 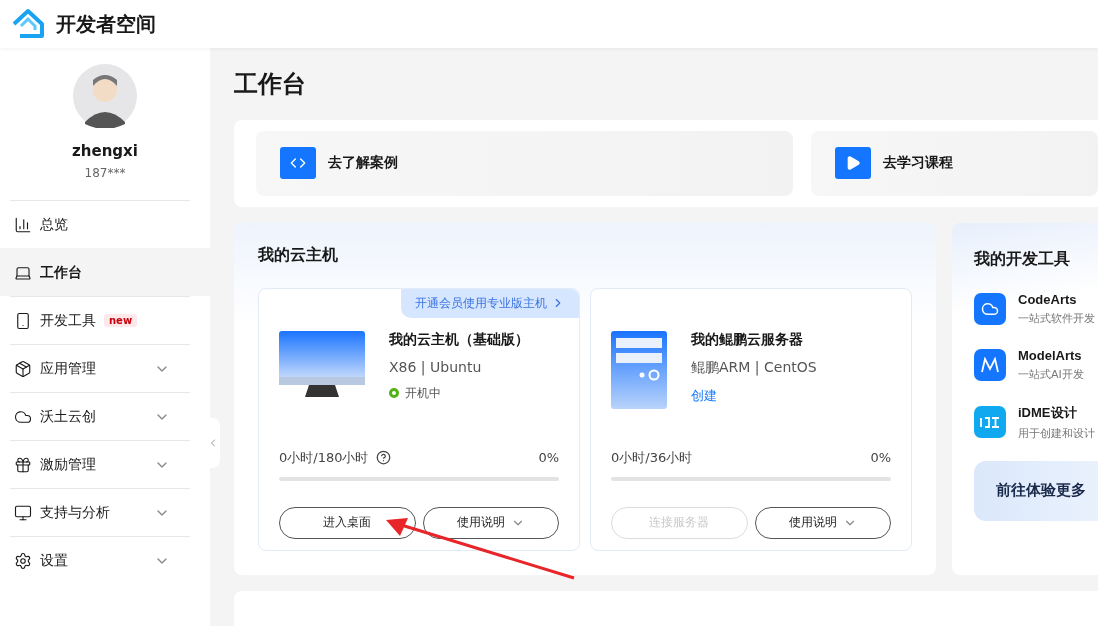 I want to click on m-shape-icon, so click(x=990, y=364).